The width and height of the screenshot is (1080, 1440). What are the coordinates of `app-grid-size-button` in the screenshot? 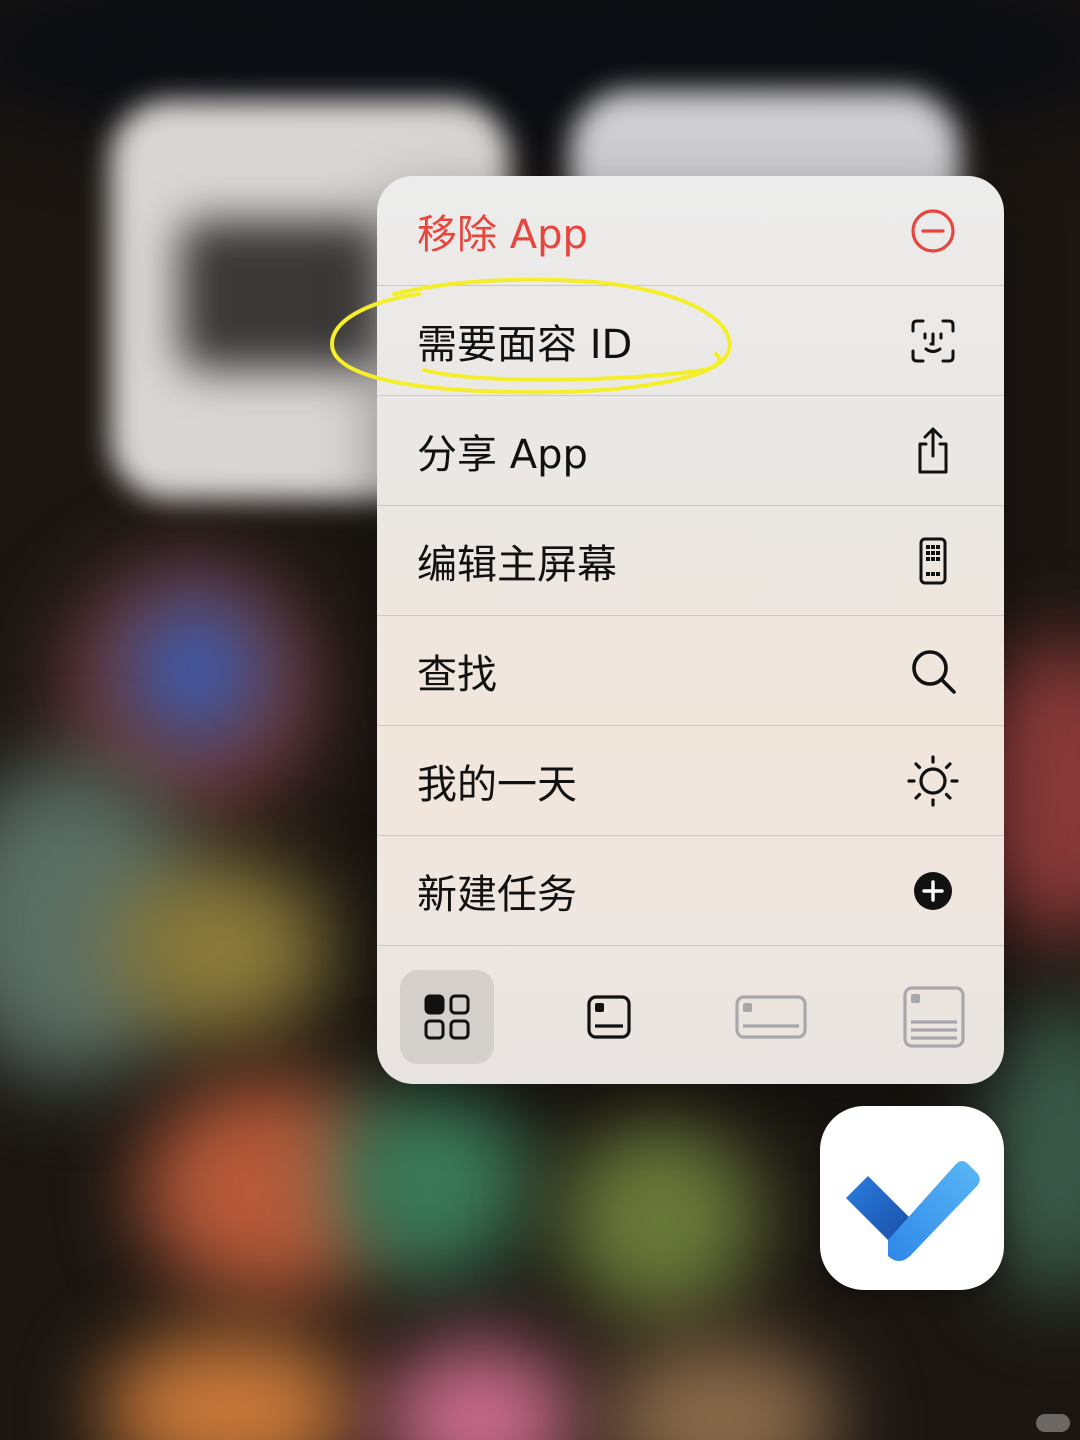 It's located at (447, 1017).